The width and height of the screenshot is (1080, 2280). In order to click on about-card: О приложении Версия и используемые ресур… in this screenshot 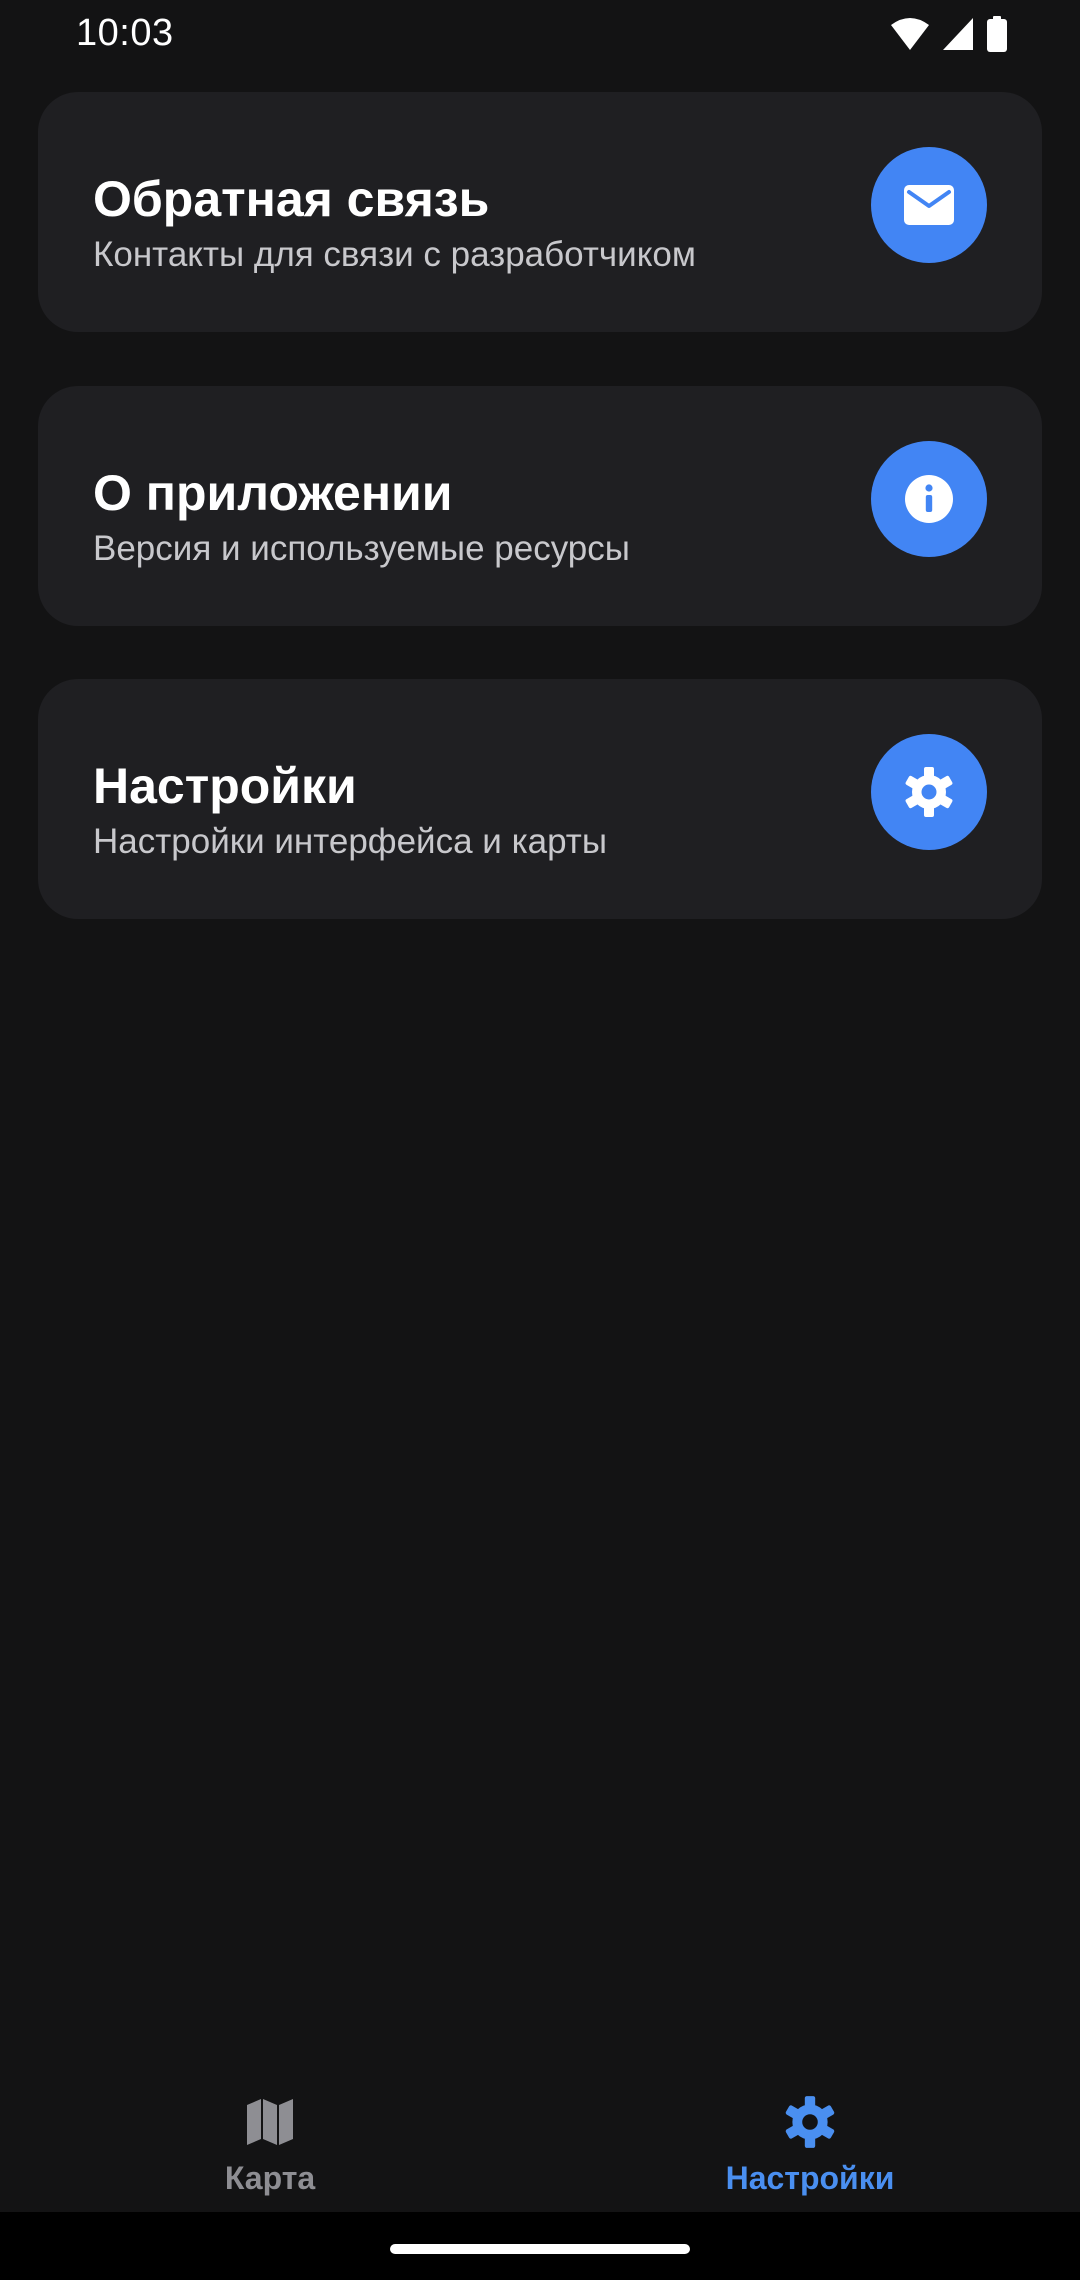, I will do `click(540, 506)`.